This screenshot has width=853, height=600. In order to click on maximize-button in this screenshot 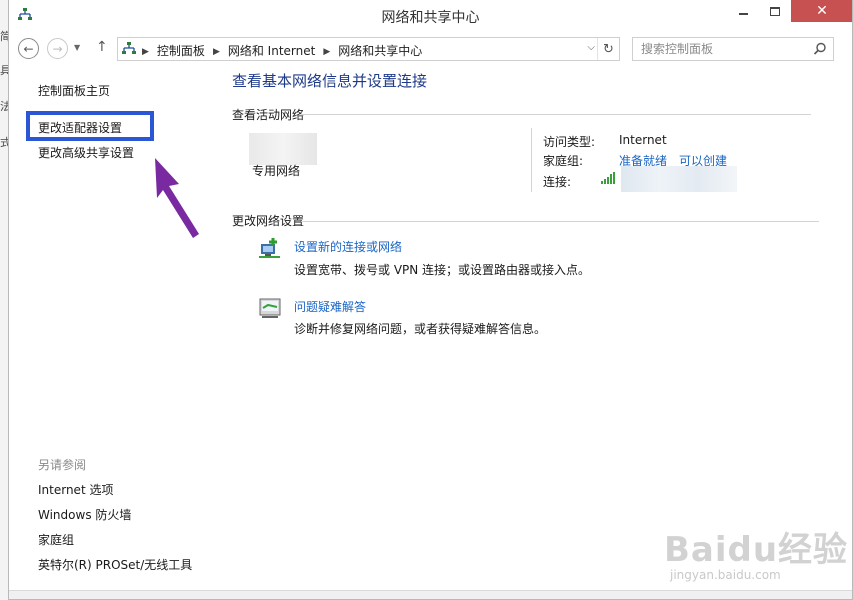, I will do `click(775, 11)`.